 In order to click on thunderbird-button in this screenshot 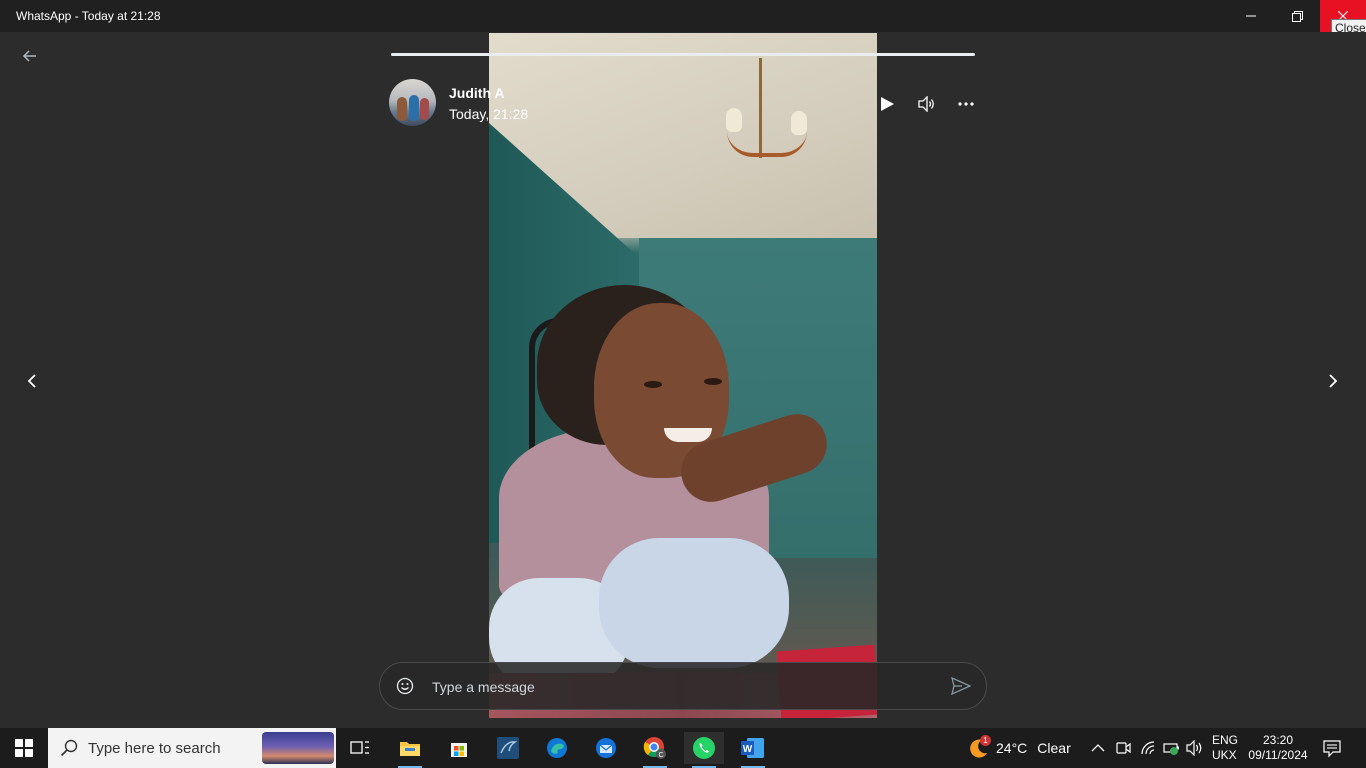, I will do `click(606, 748)`.